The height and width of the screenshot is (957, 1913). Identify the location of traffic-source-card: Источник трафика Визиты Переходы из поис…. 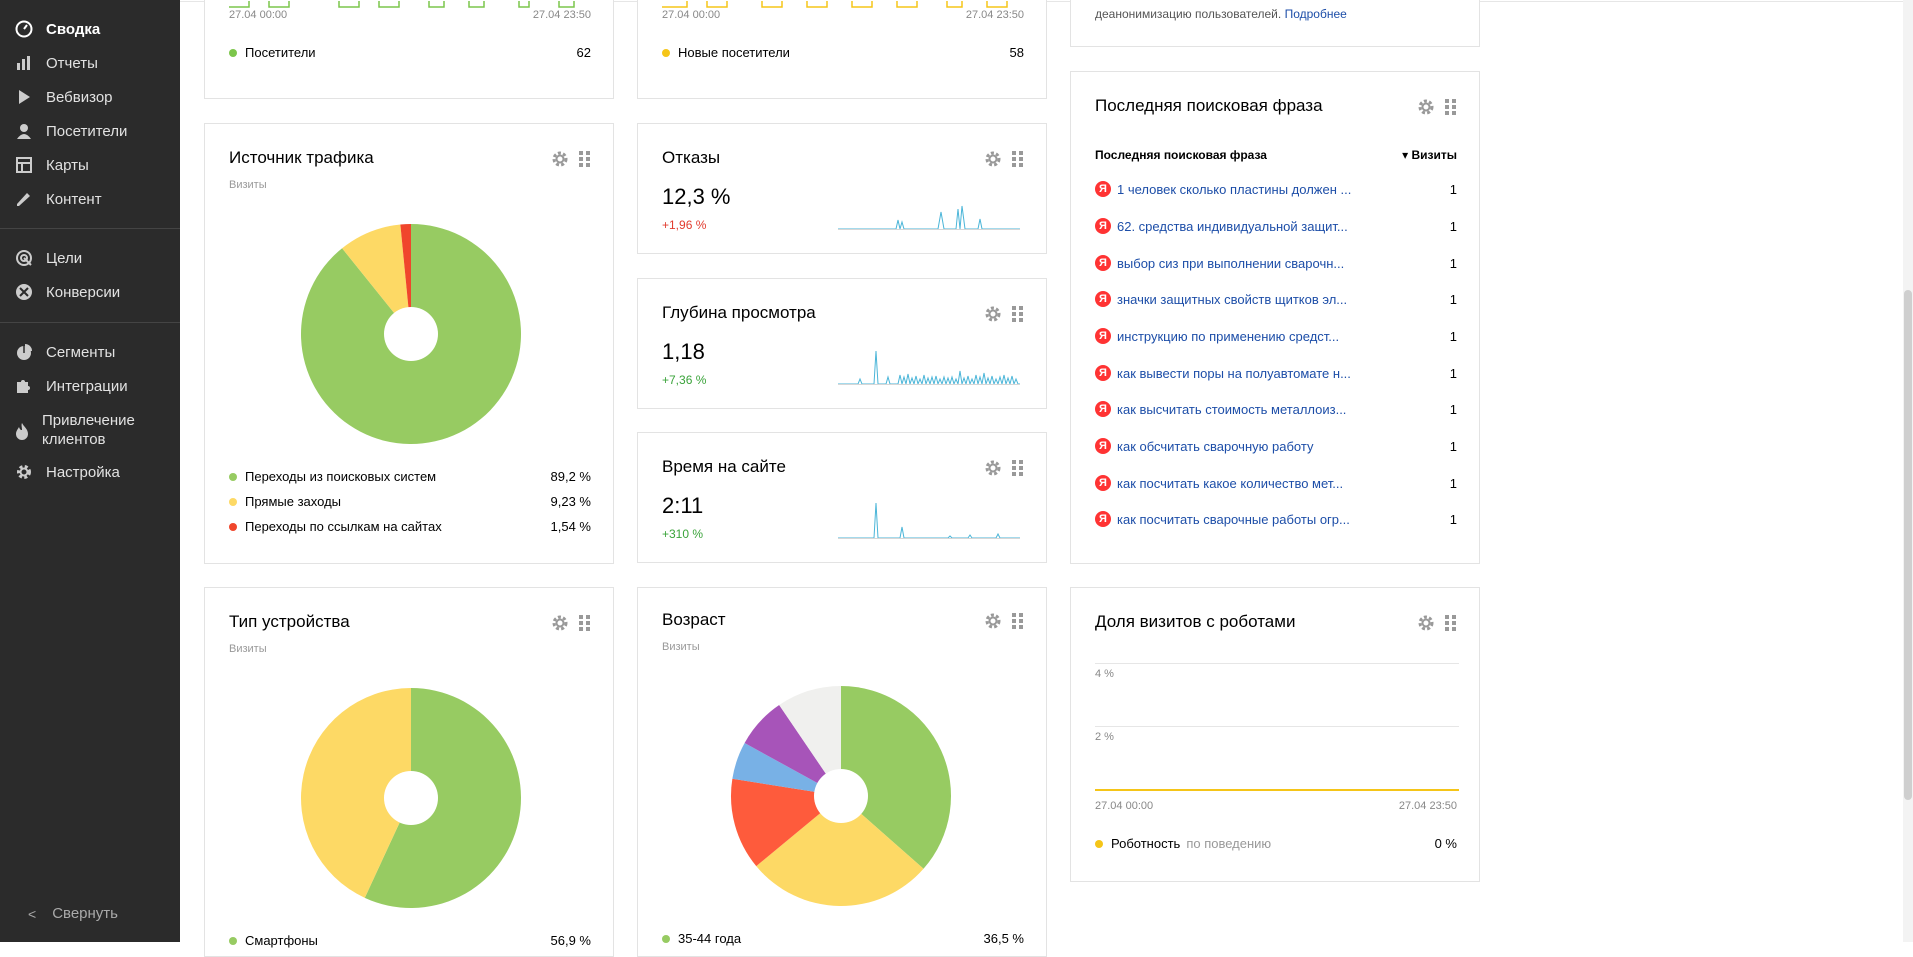
(409, 343).